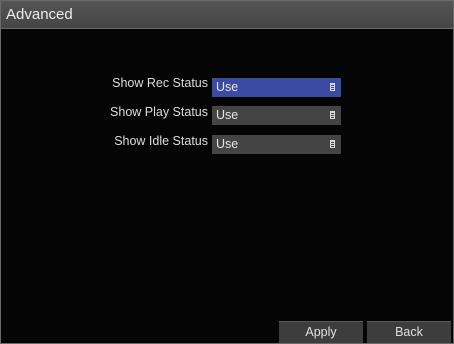 The height and width of the screenshot is (344, 454). What do you see at coordinates (159, 112) in the screenshot?
I see `show-play-status-label: Show Play Status` at bounding box center [159, 112].